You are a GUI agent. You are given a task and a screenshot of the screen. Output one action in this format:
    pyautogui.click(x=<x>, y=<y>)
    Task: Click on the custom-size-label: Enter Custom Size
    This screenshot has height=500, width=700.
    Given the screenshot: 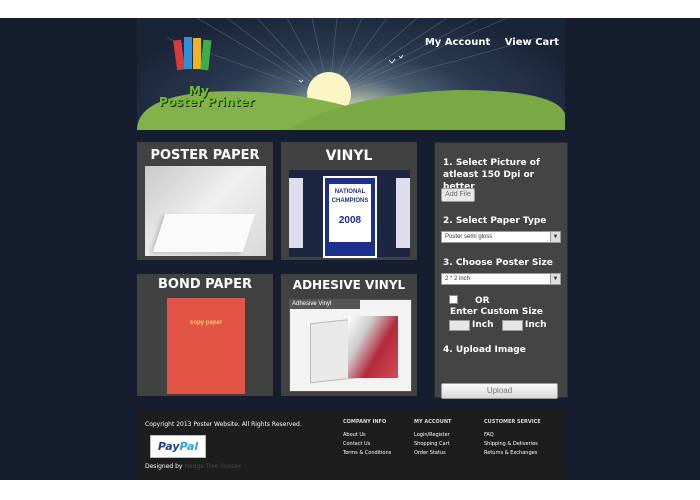 What is the action you would take?
    pyautogui.click(x=496, y=312)
    